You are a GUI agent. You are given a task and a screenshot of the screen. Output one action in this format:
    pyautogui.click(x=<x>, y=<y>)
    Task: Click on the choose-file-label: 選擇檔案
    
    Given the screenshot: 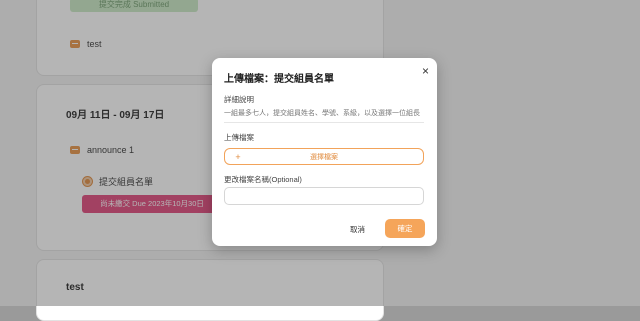 What is the action you would take?
    pyautogui.click(x=324, y=157)
    